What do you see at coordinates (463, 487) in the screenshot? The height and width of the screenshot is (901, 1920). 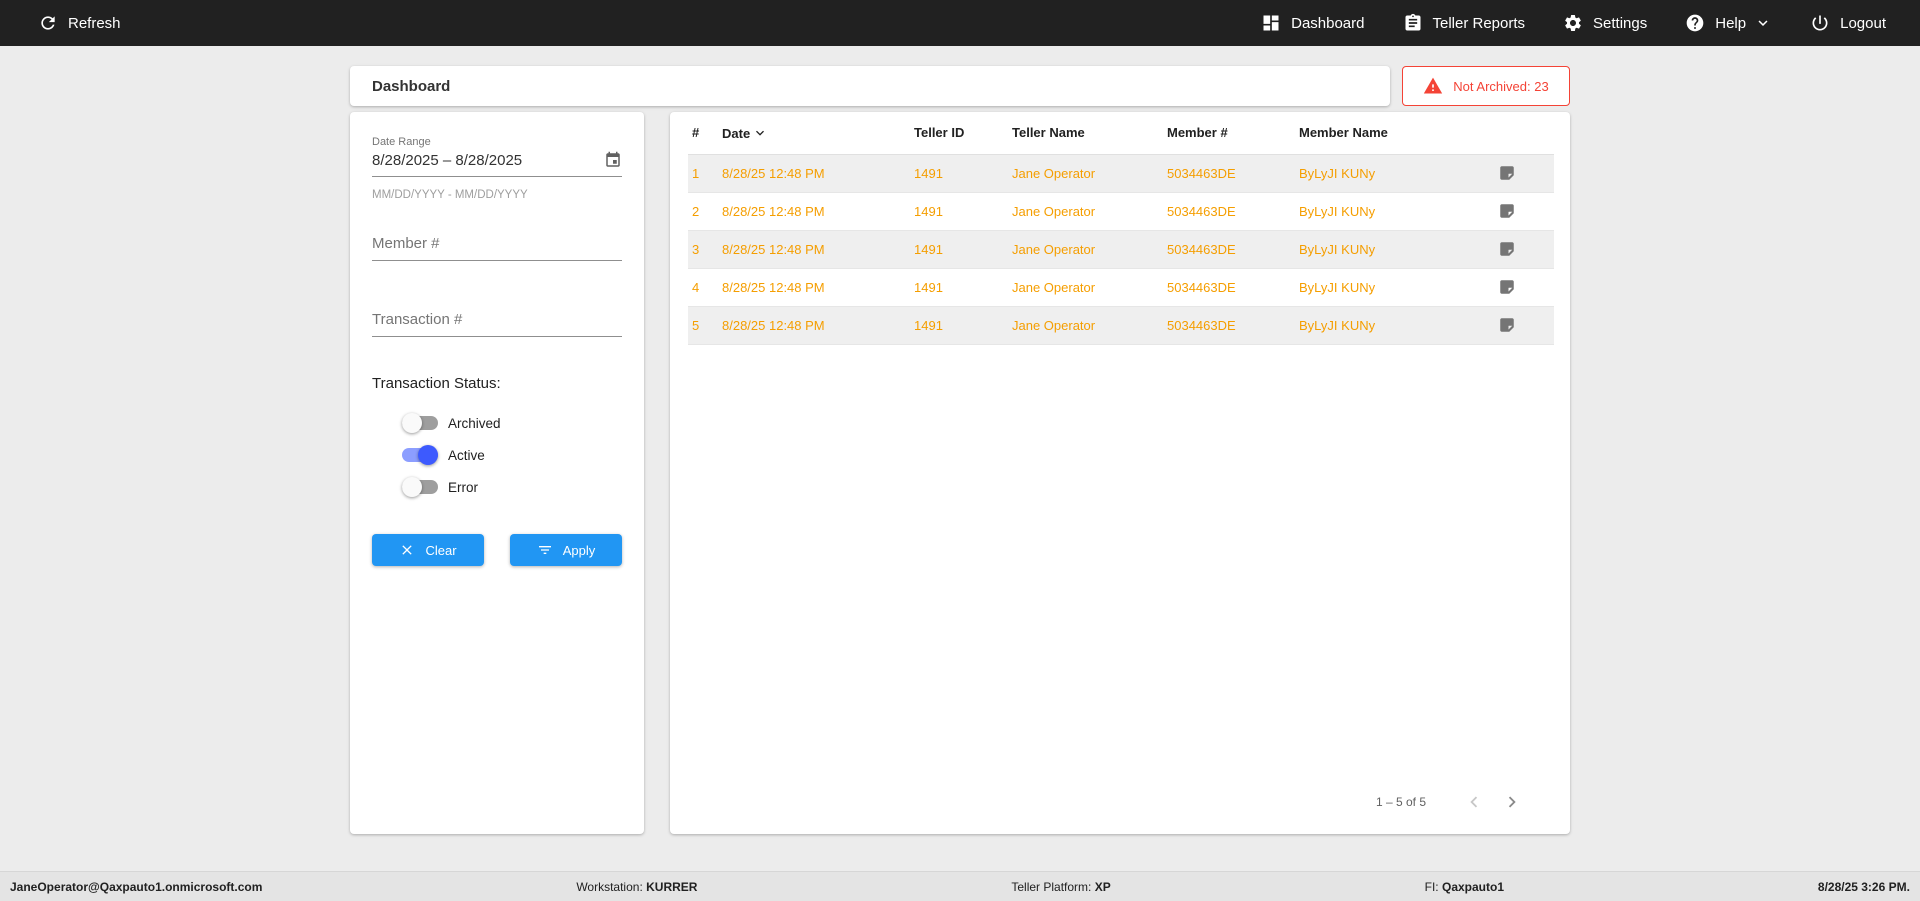 I see `error-toggle-label: Error` at bounding box center [463, 487].